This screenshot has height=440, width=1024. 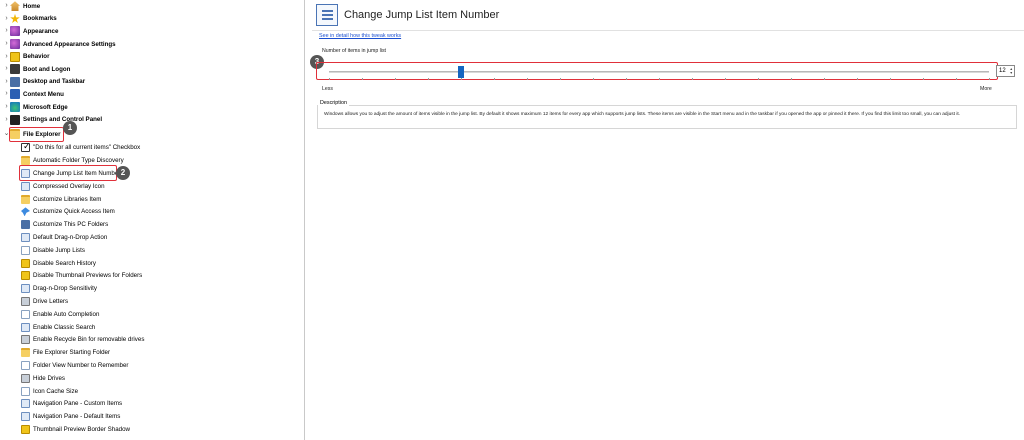 I want to click on step-badge-1: 1, so click(x=70, y=128).